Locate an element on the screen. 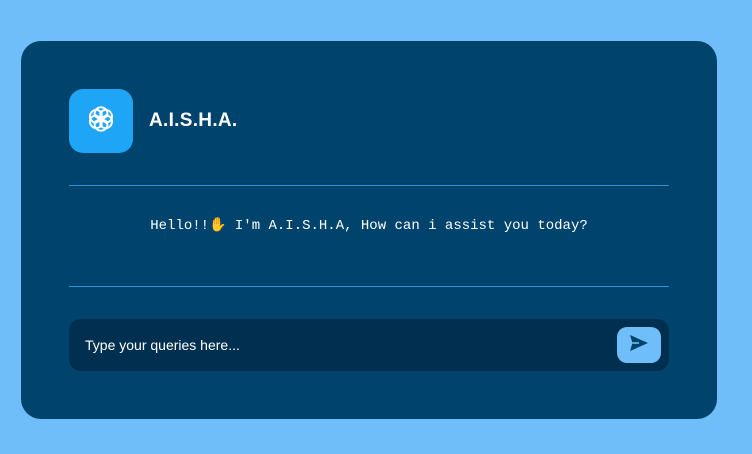  send-button is located at coordinates (639, 345).